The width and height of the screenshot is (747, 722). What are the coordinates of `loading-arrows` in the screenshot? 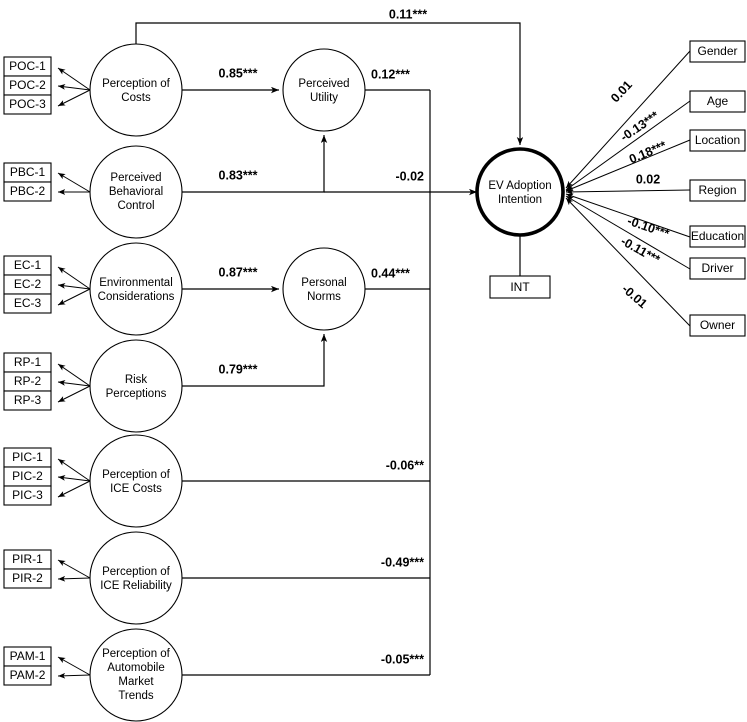 It's located at (74, 373).